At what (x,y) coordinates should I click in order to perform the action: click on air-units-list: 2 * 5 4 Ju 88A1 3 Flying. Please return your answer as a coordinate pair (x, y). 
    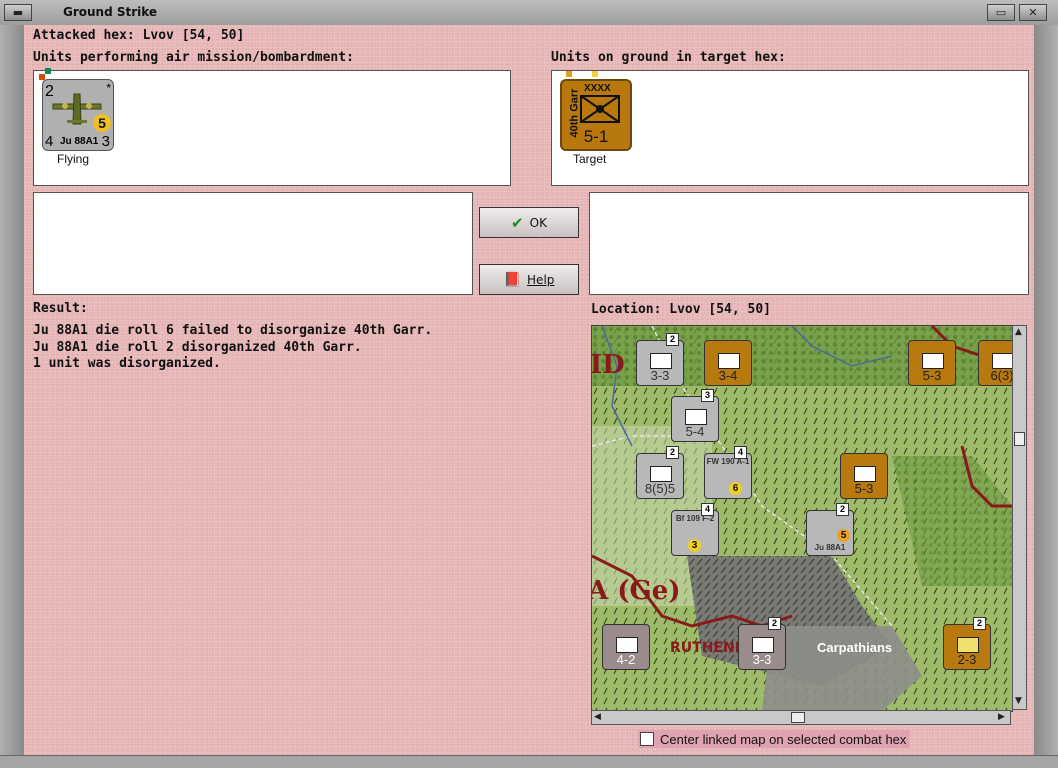
    Looking at the image, I should click on (272, 127).